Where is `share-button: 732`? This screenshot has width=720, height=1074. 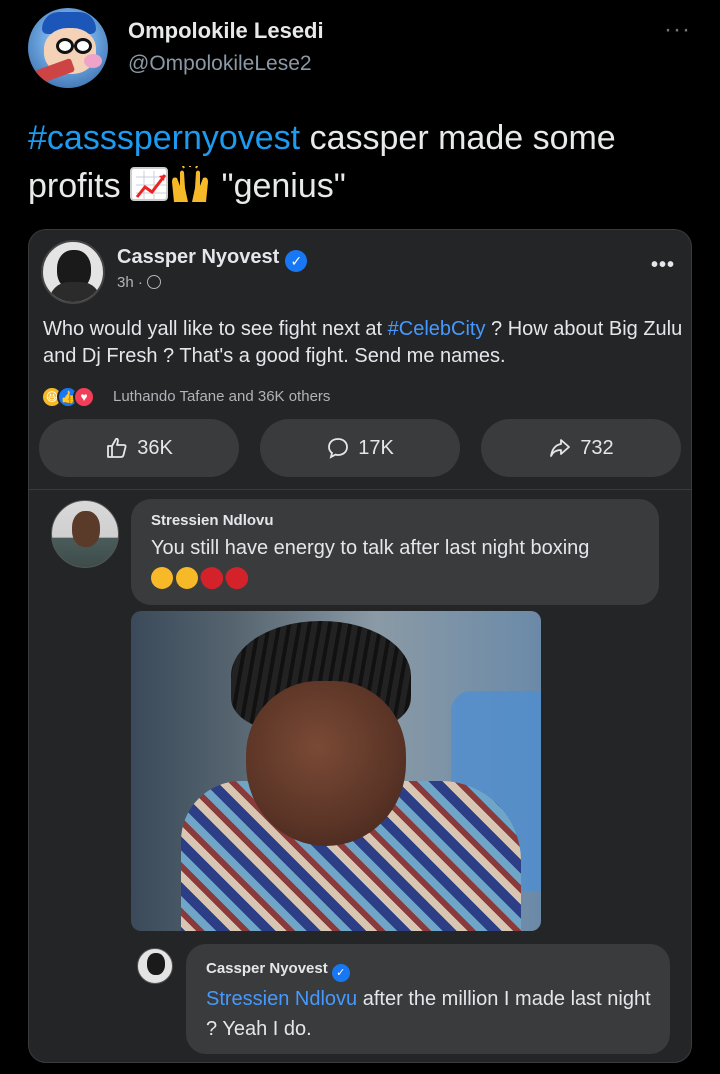
share-button: 732 is located at coordinates (581, 448).